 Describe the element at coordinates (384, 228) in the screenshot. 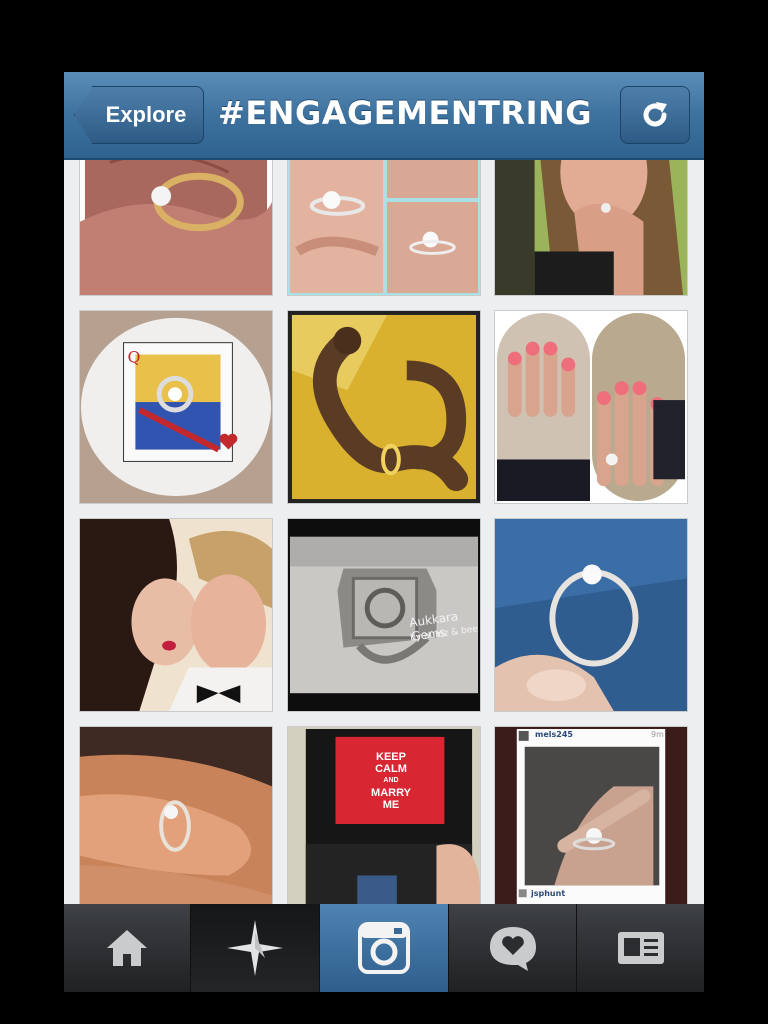

I see `photo-ring-collage` at that location.